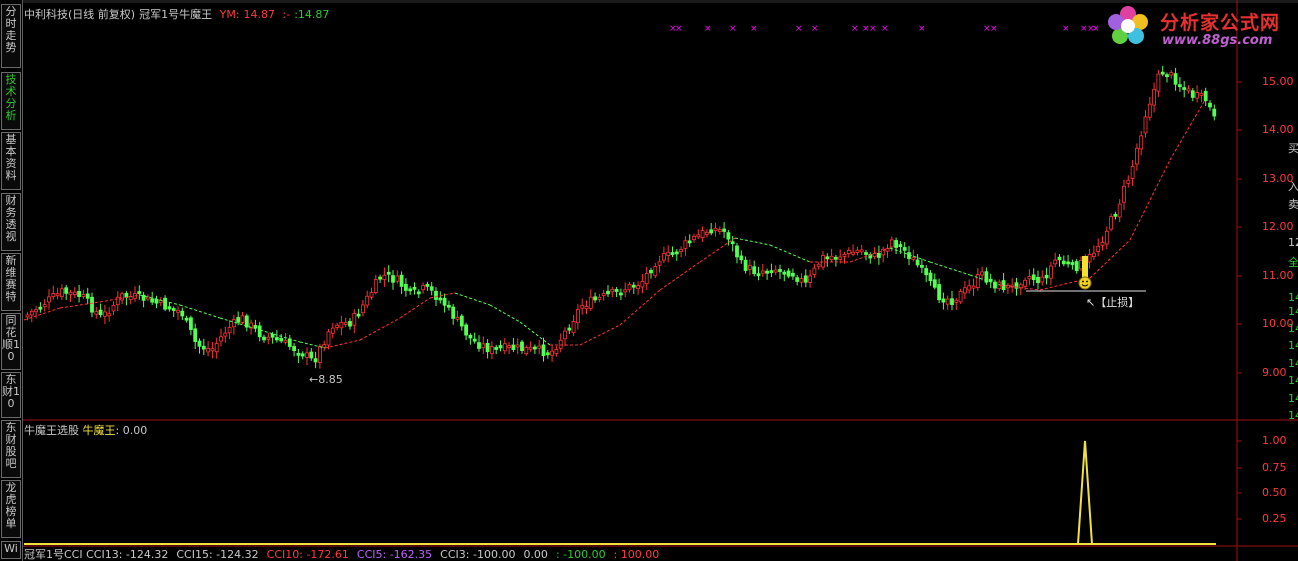 The height and width of the screenshot is (561, 1298). What do you see at coordinates (1239, 227) in the screenshot?
I see `price-axis-ticks` at bounding box center [1239, 227].